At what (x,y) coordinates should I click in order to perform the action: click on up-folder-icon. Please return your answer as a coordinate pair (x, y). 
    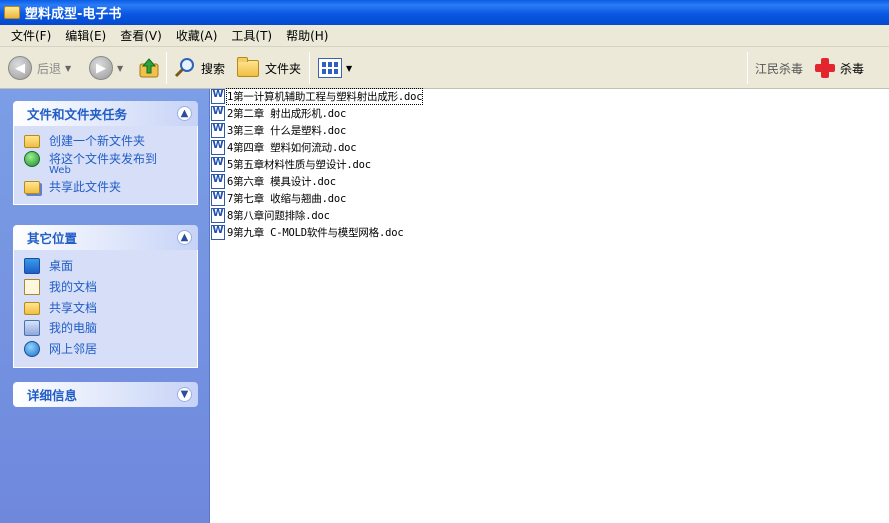
    Looking at the image, I should click on (149, 68).